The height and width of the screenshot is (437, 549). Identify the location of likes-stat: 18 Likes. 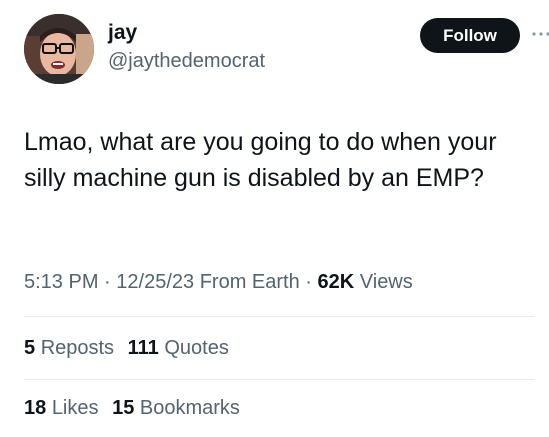
(61, 408).